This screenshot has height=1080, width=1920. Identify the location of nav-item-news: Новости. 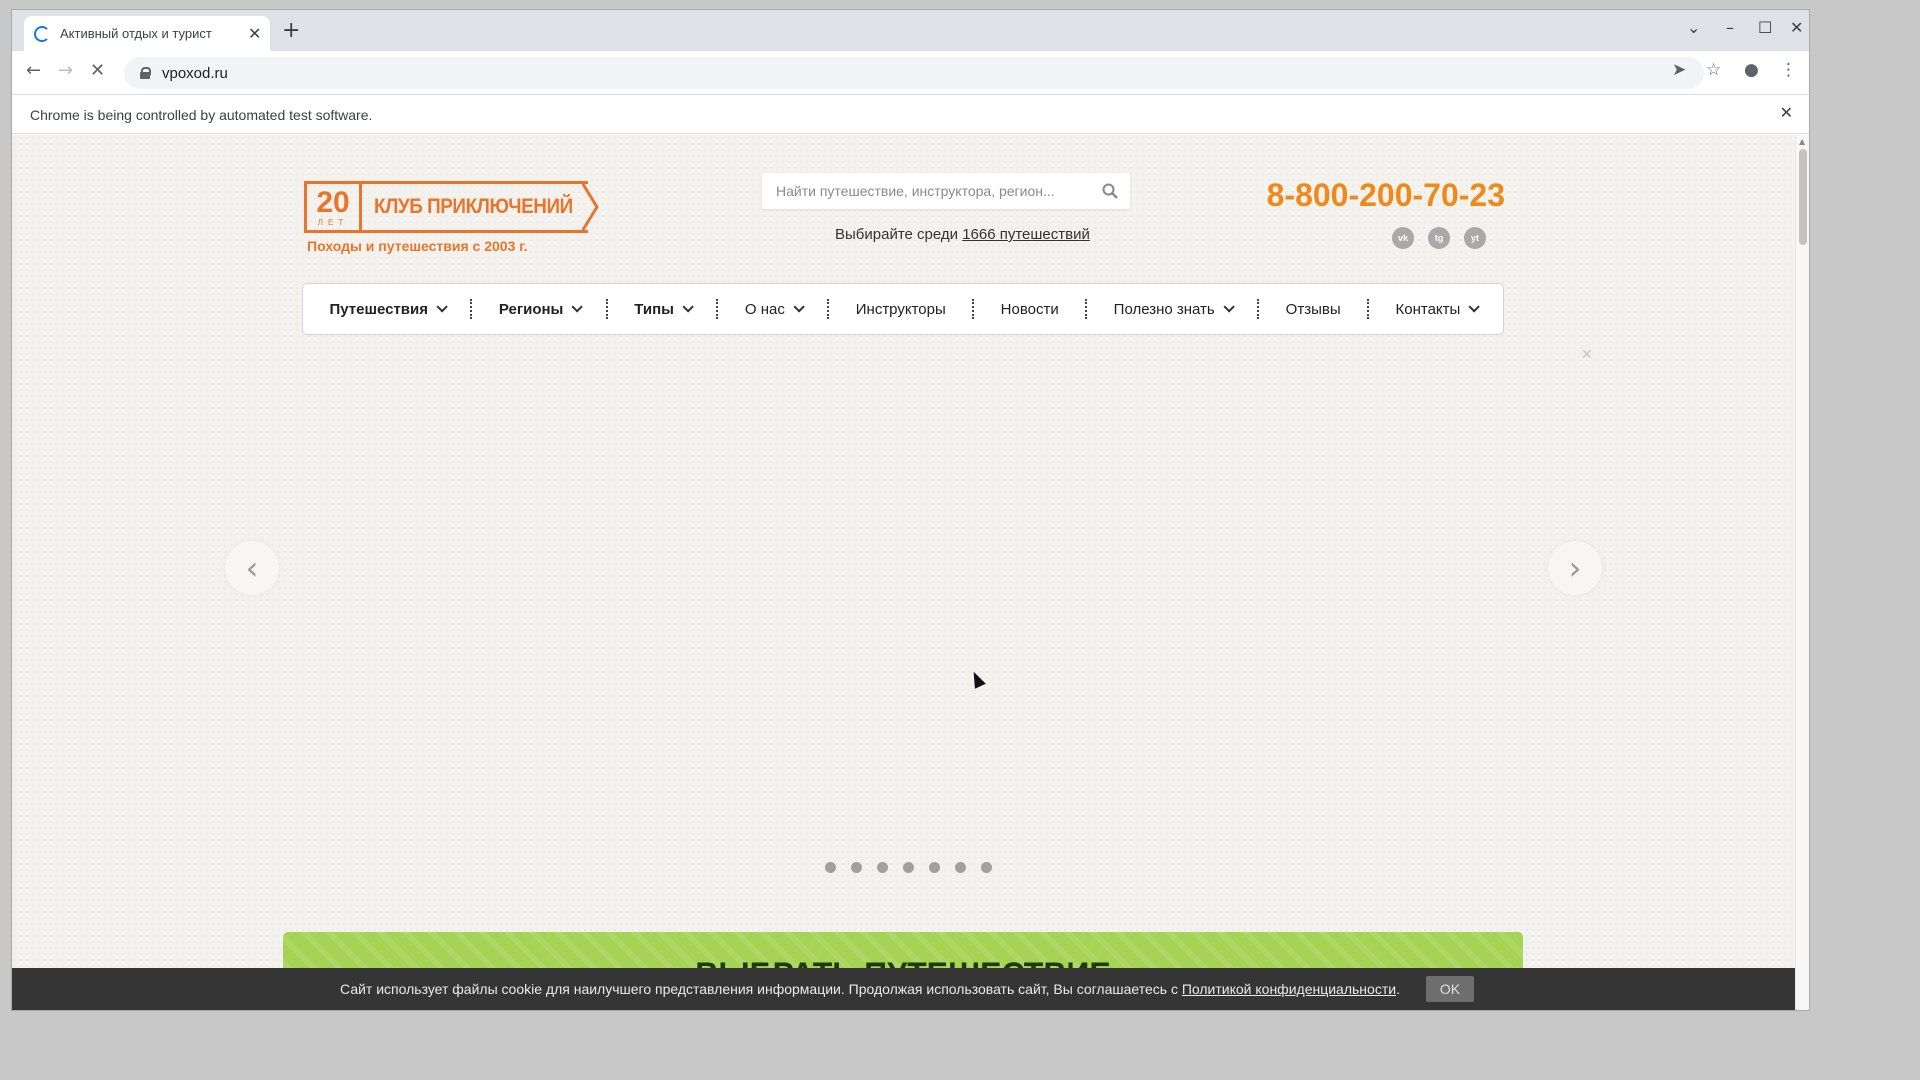
(1030, 309).